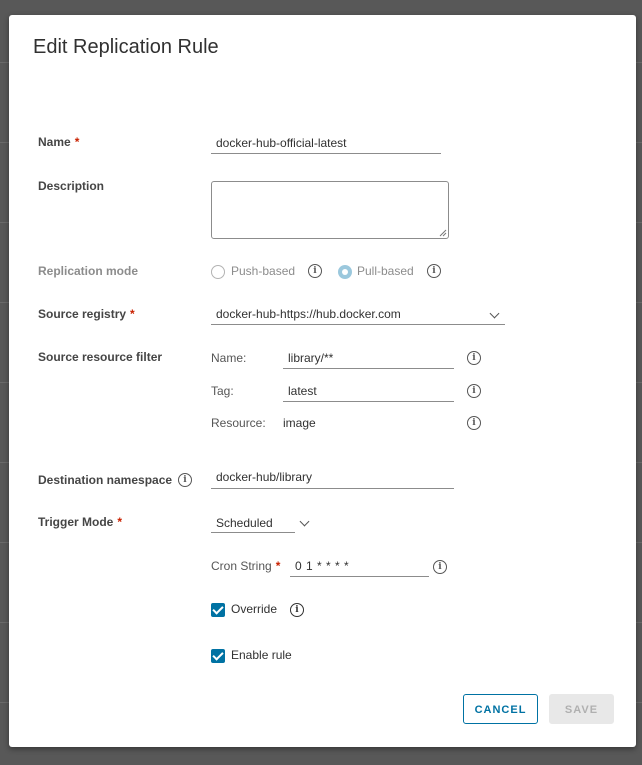  I want to click on enable-rule-checkbox, so click(218, 656).